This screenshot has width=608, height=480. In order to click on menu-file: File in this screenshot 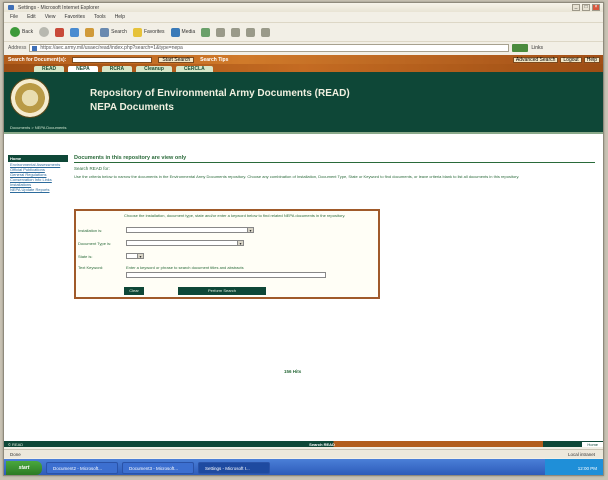, I will do `click(14, 17)`.